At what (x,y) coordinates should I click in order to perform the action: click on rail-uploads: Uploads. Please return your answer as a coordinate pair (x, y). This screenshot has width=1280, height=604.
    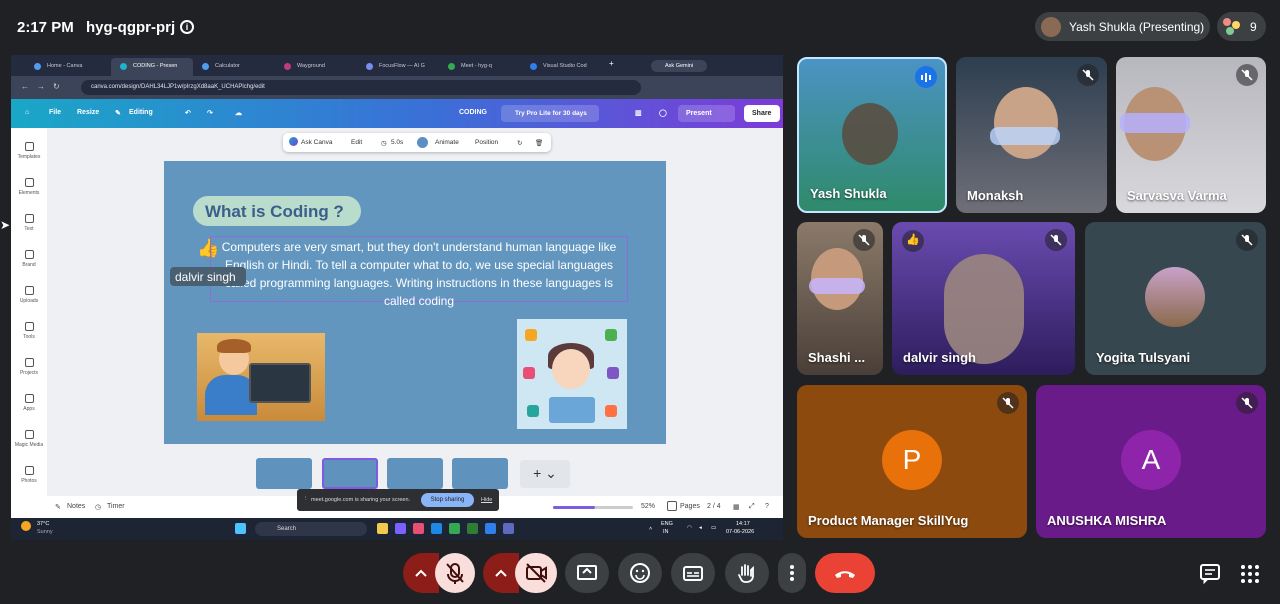
    Looking at the image, I should click on (29, 295).